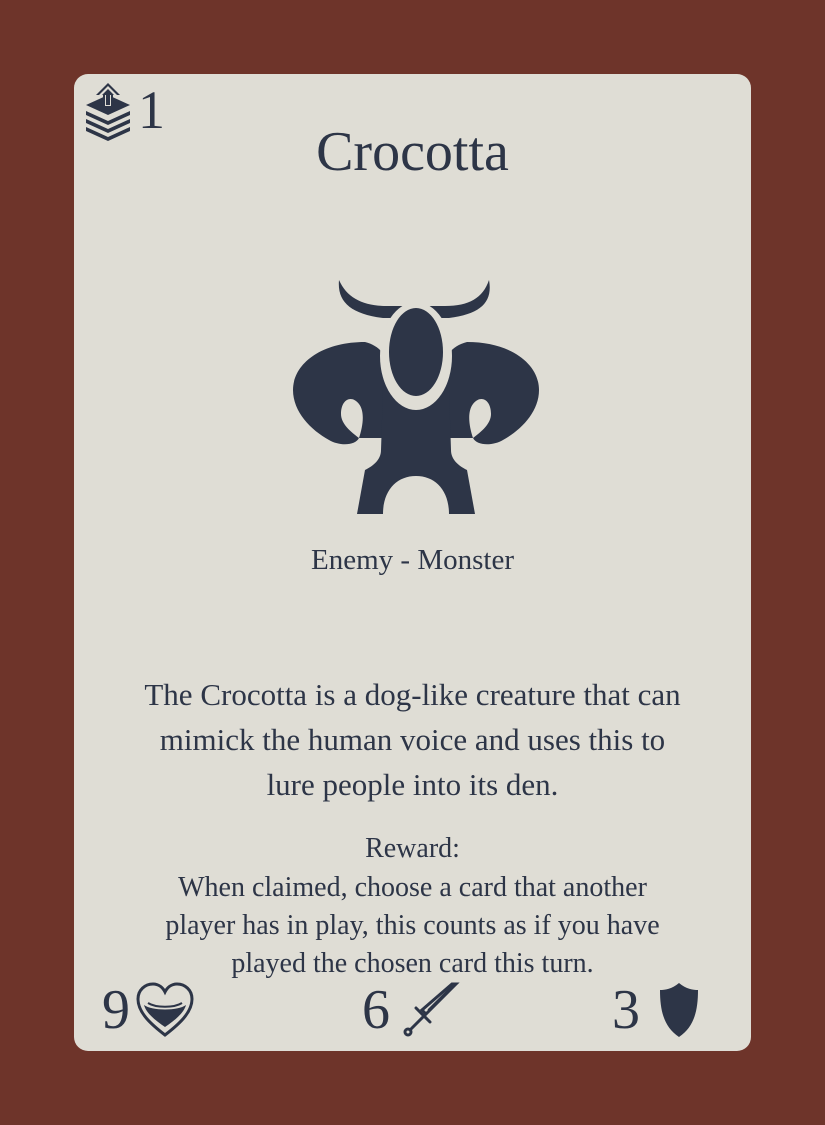  Describe the element at coordinates (626, 1010) in the screenshot. I see `defense-value: 3` at that location.